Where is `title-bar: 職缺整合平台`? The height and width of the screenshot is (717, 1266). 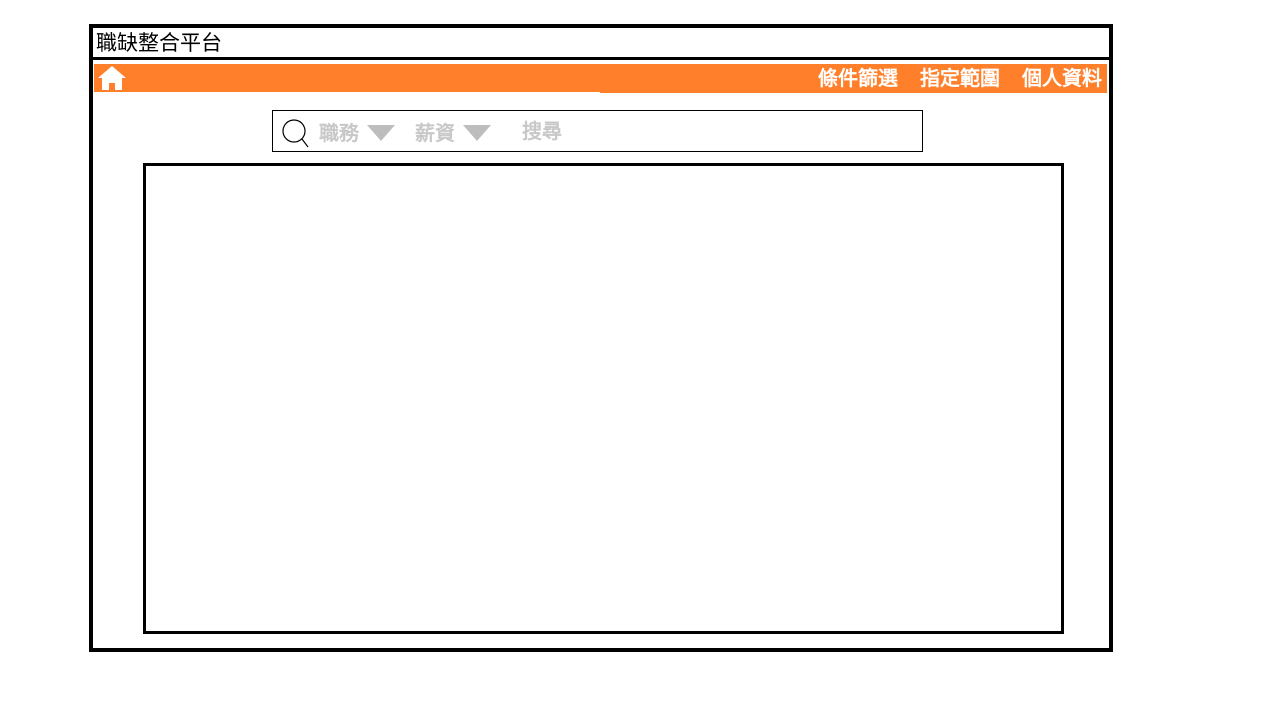
title-bar: 職缺整合平台 is located at coordinates (601, 44).